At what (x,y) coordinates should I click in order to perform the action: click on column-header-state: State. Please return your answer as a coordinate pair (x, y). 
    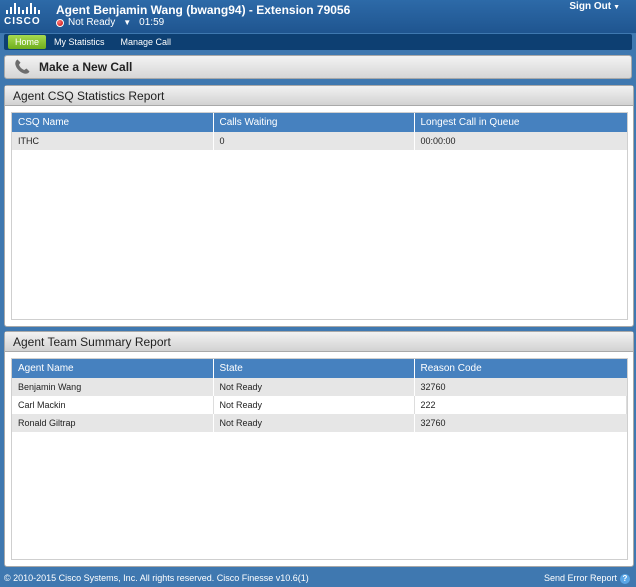
    Looking at the image, I should click on (314, 368).